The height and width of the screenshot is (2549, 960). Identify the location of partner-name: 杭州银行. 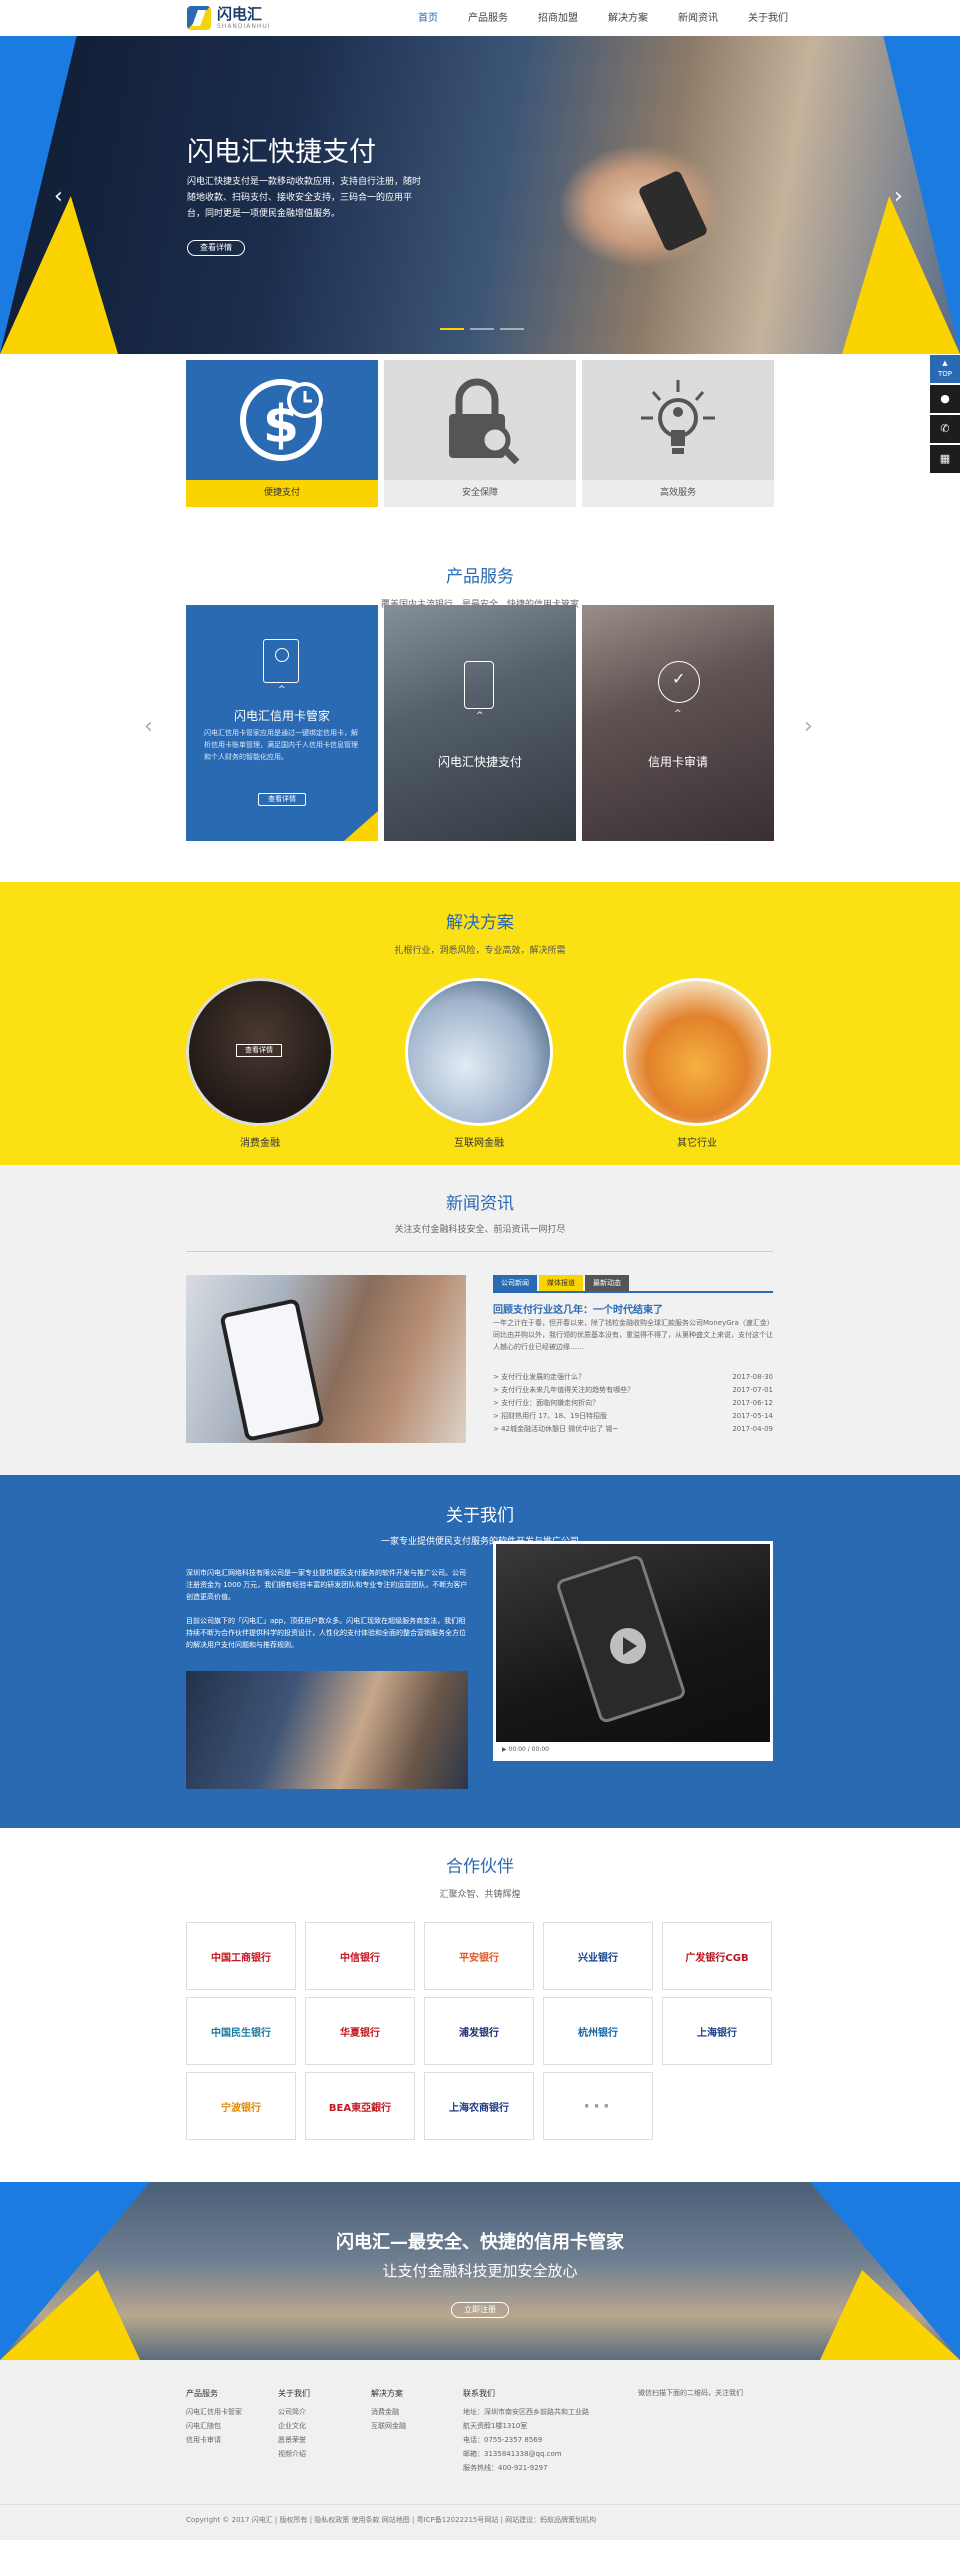
(598, 2033).